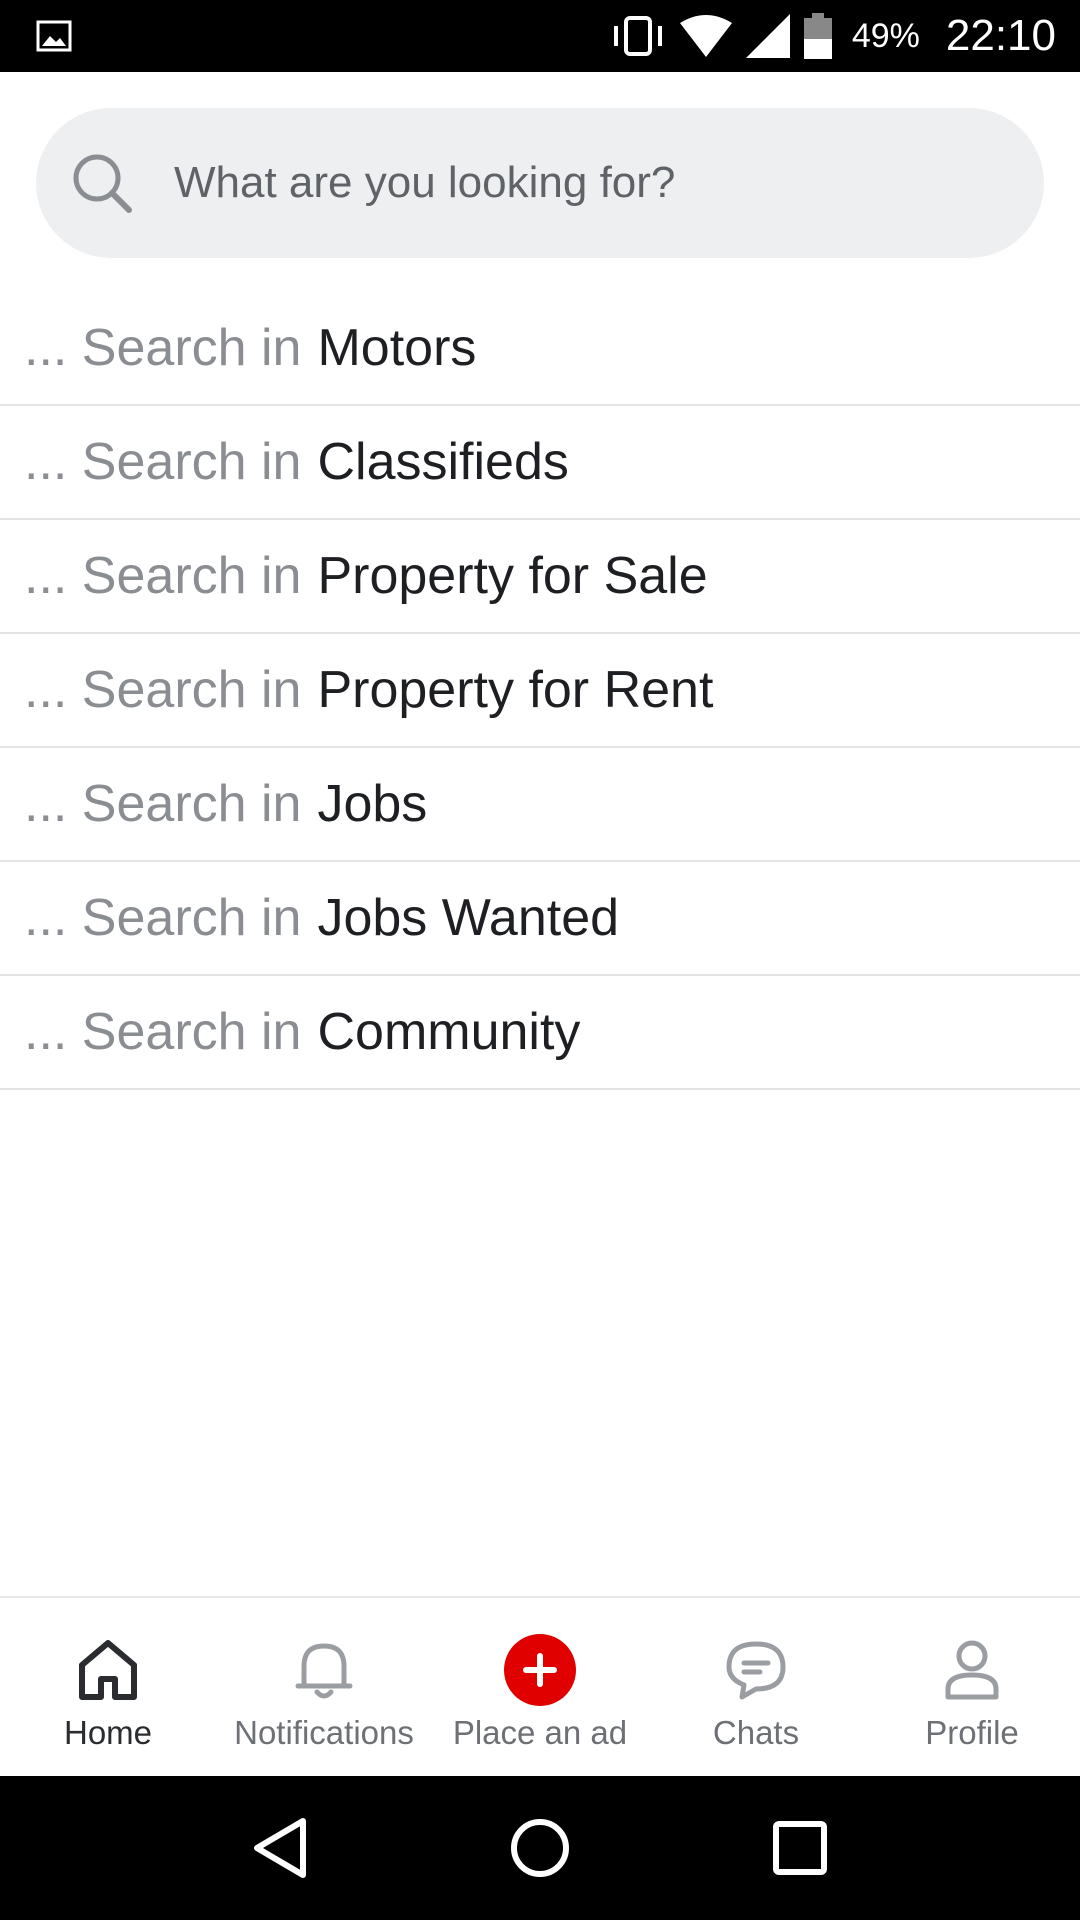 The image size is (1080, 1920). I want to click on nav-label-notifications: Notifications, so click(324, 1732).